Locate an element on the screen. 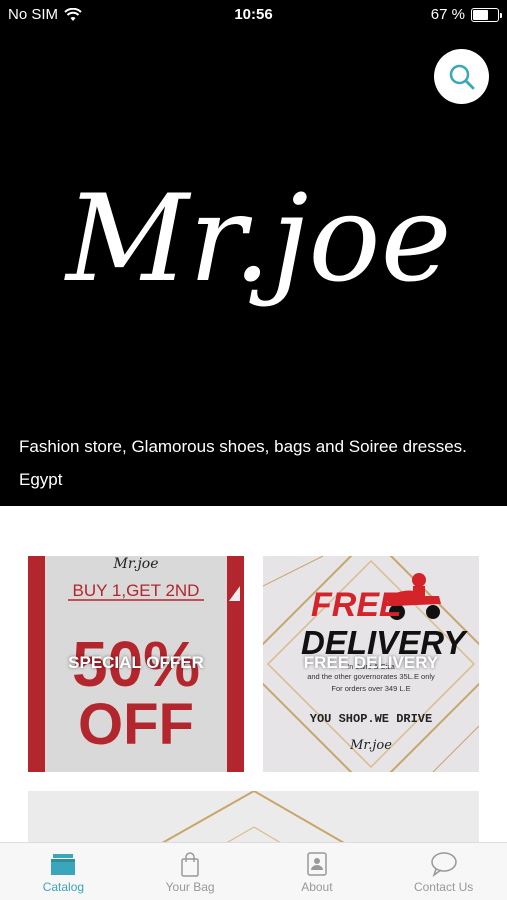 The height and width of the screenshot is (900, 507). tab-about: About is located at coordinates (317, 871).